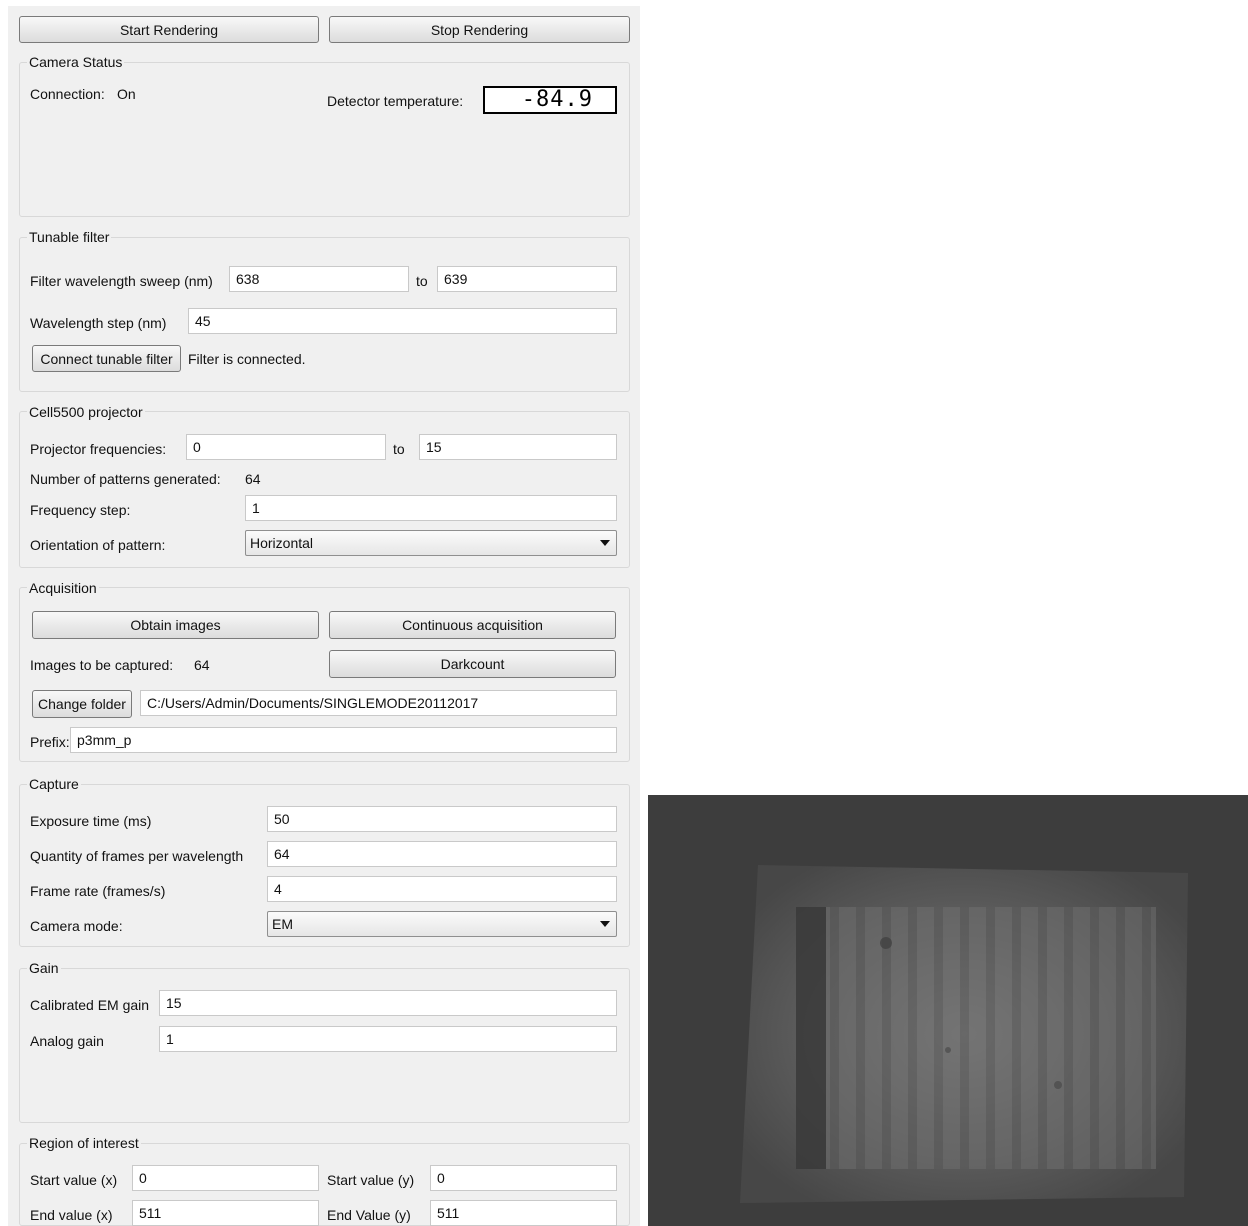 This screenshot has height=1226, width=1248. What do you see at coordinates (523, 1178) in the screenshot?
I see `start-y-field: 0` at bounding box center [523, 1178].